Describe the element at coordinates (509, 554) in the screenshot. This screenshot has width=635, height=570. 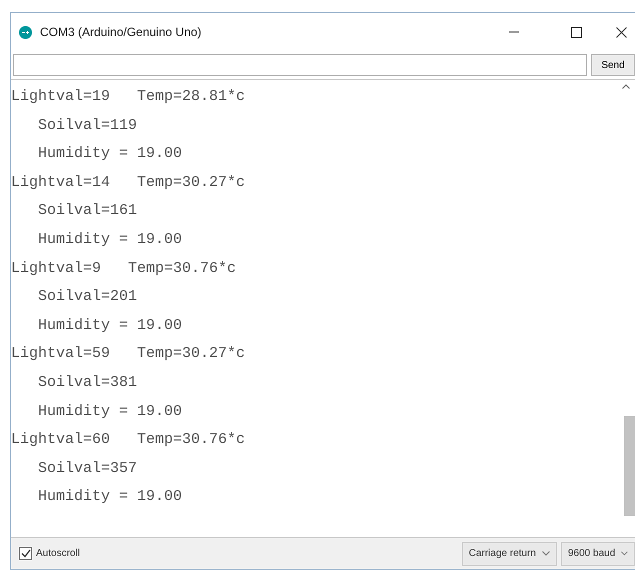
I see `line-ending-dropdown: Carriage return` at that location.